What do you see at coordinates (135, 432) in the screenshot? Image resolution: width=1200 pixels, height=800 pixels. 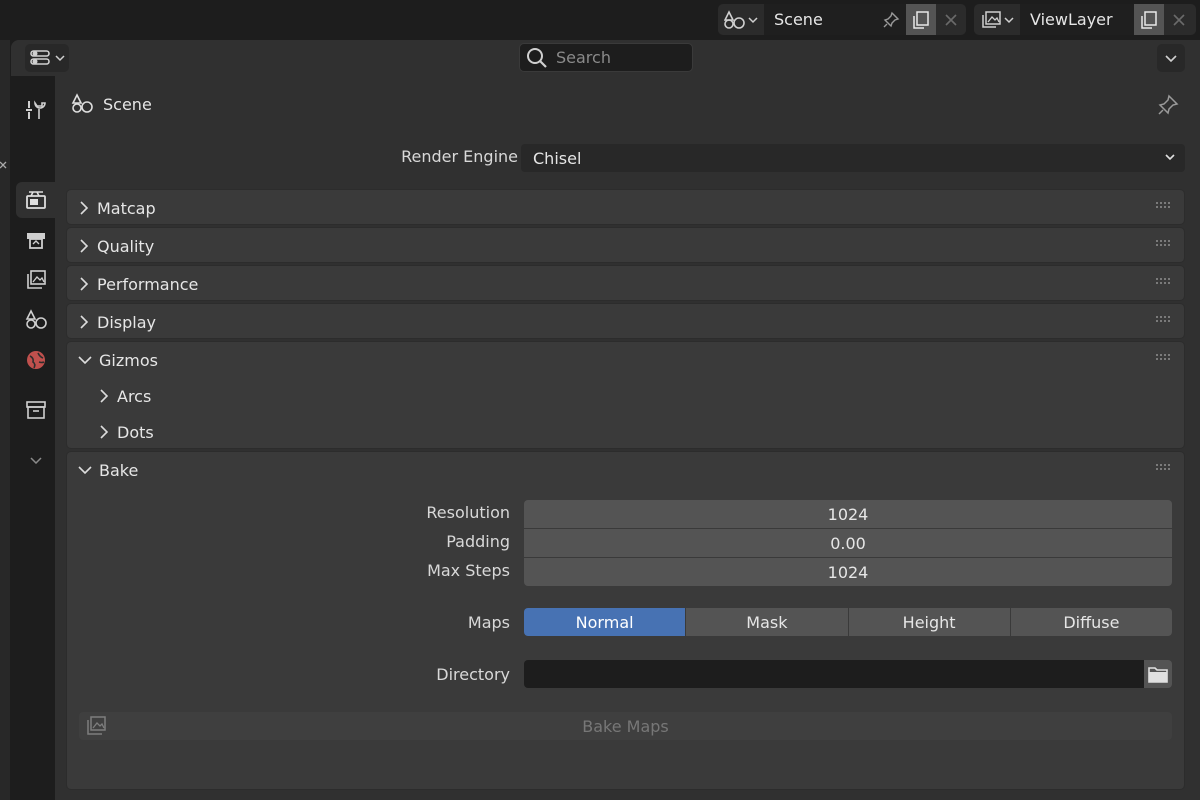 I see `subpanel-title: Dots` at bounding box center [135, 432].